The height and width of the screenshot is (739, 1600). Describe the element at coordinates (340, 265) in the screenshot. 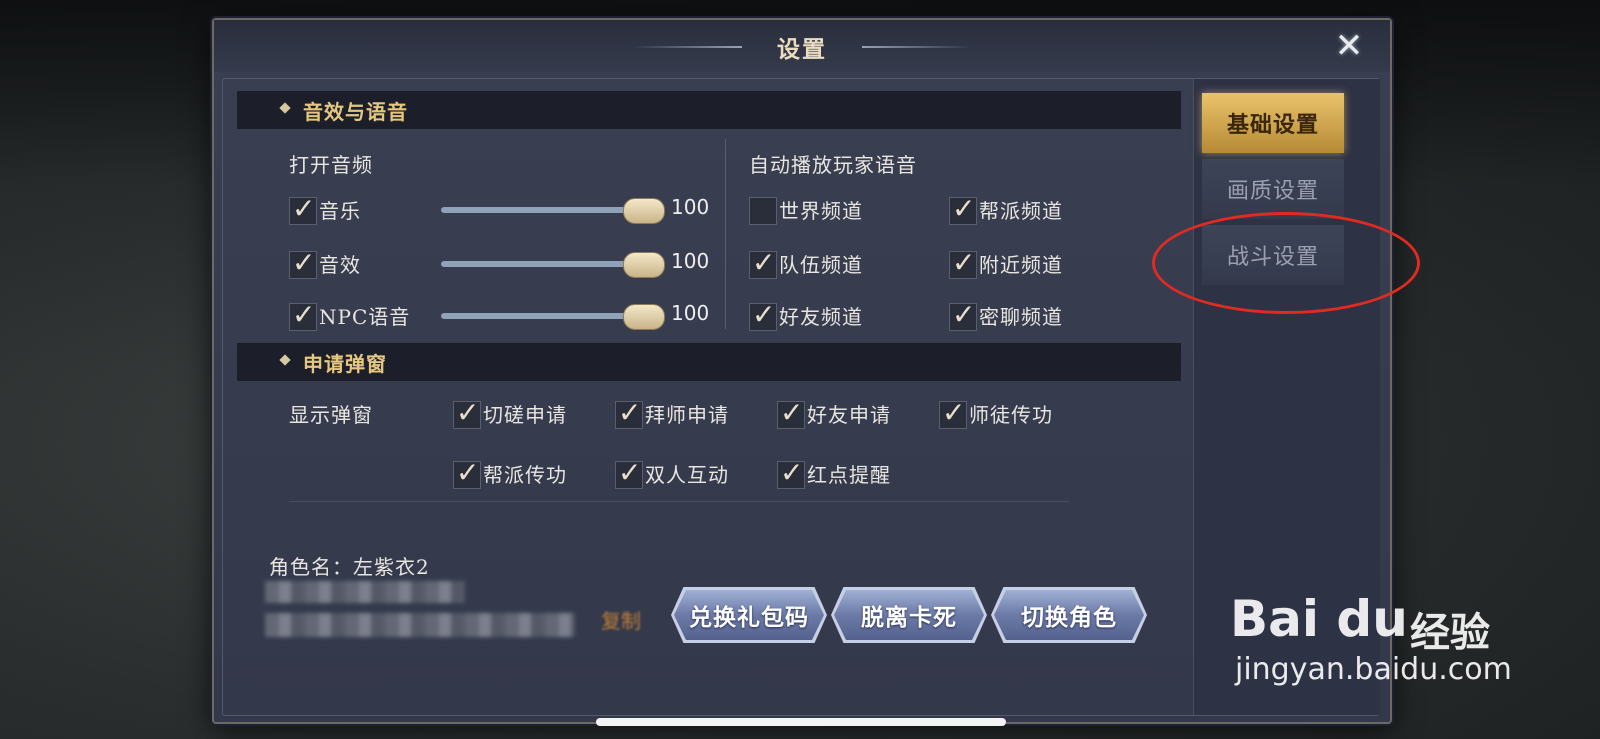

I see `sfx-label: 音效` at that location.